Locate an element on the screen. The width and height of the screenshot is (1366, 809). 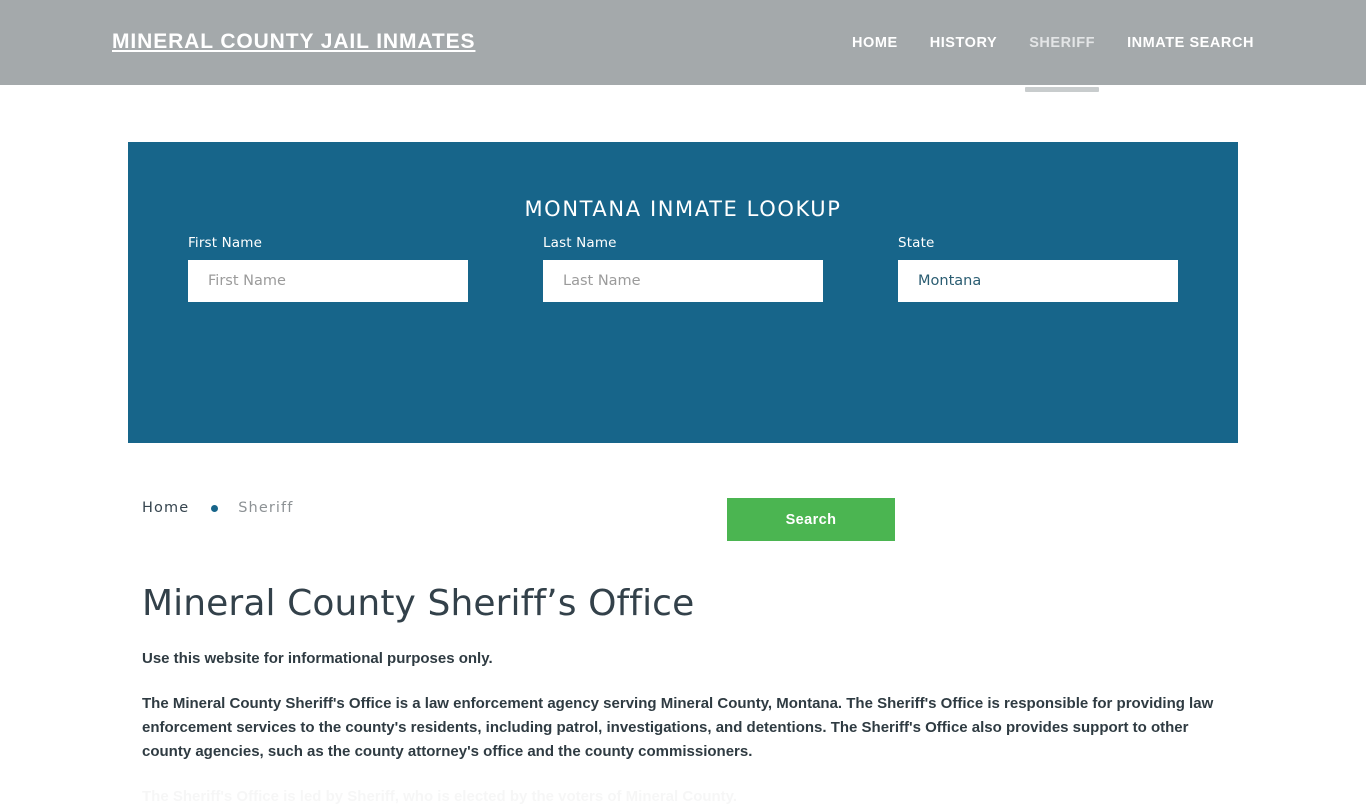
breadcrumb: Home Sheriff is located at coordinates (687, 508).